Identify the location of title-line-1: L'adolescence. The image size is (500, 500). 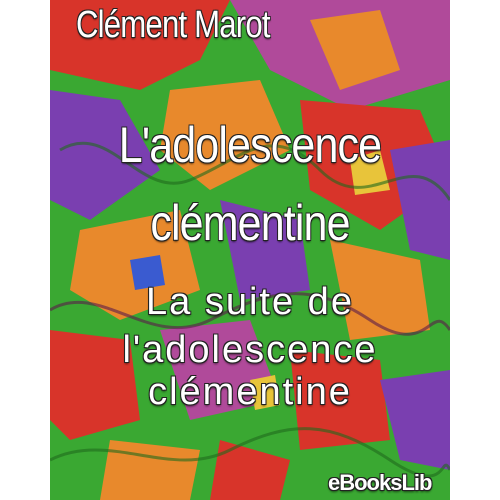
(250, 145).